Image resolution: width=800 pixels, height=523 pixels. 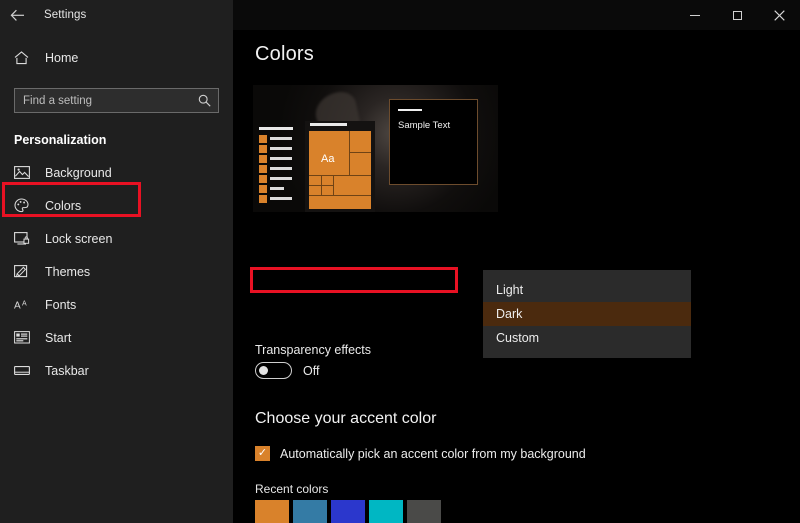 What do you see at coordinates (424, 125) in the screenshot?
I see `sample-window-text: Sample Text` at bounding box center [424, 125].